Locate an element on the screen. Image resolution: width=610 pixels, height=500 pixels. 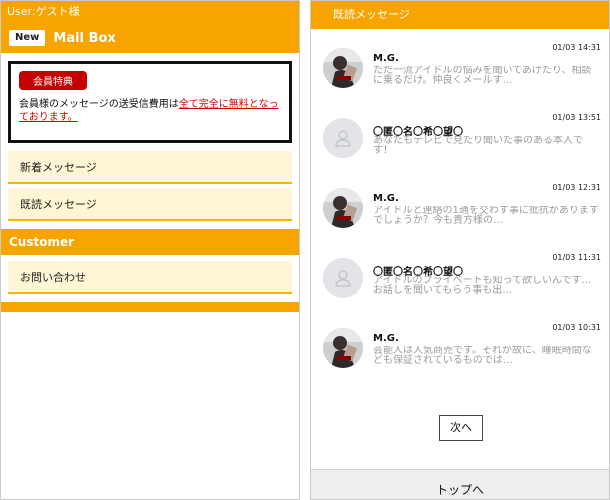
menu-item-contact: お問い合わせ is located at coordinates (150, 277).